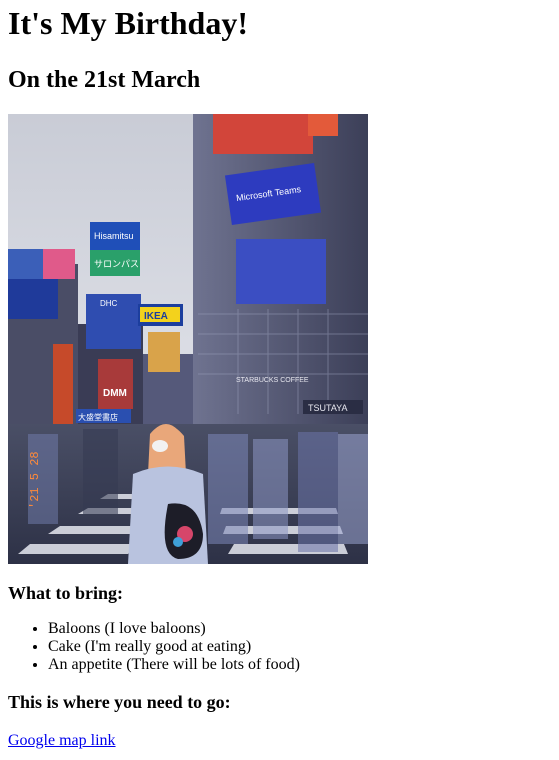  Describe the element at coordinates (104, 80) in the screenshot. I see `date-subtitle: On the 21st March` at that location.